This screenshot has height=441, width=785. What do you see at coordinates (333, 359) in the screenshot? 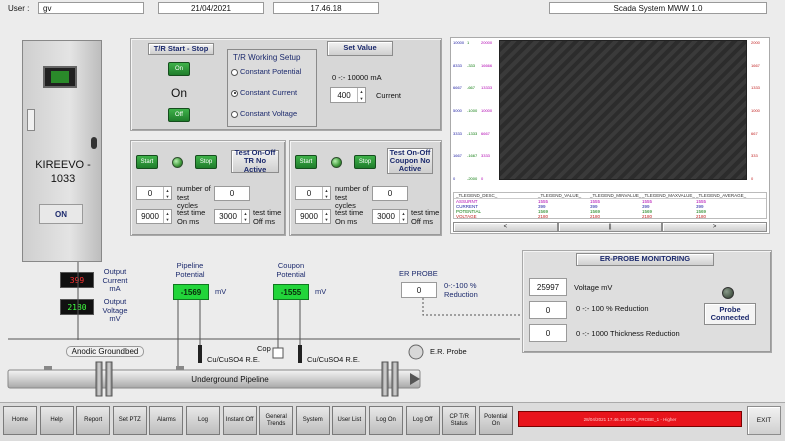
I see `re2-label: Cu/CuSO4 R.E.` at bounding box center [333, 359].